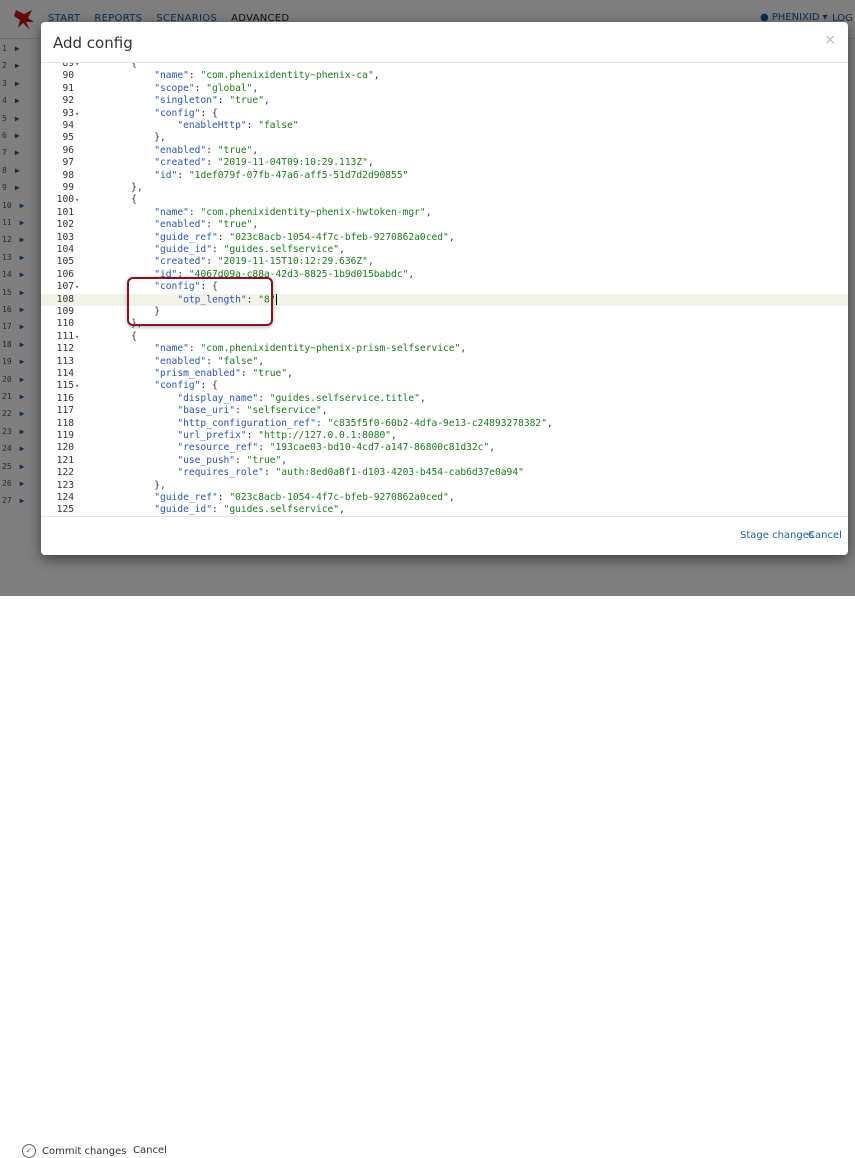 This screenshot has width=855, height=1158. I want to click on code-line: 117 "base_uri": "selfservice",, so click(444, 411).